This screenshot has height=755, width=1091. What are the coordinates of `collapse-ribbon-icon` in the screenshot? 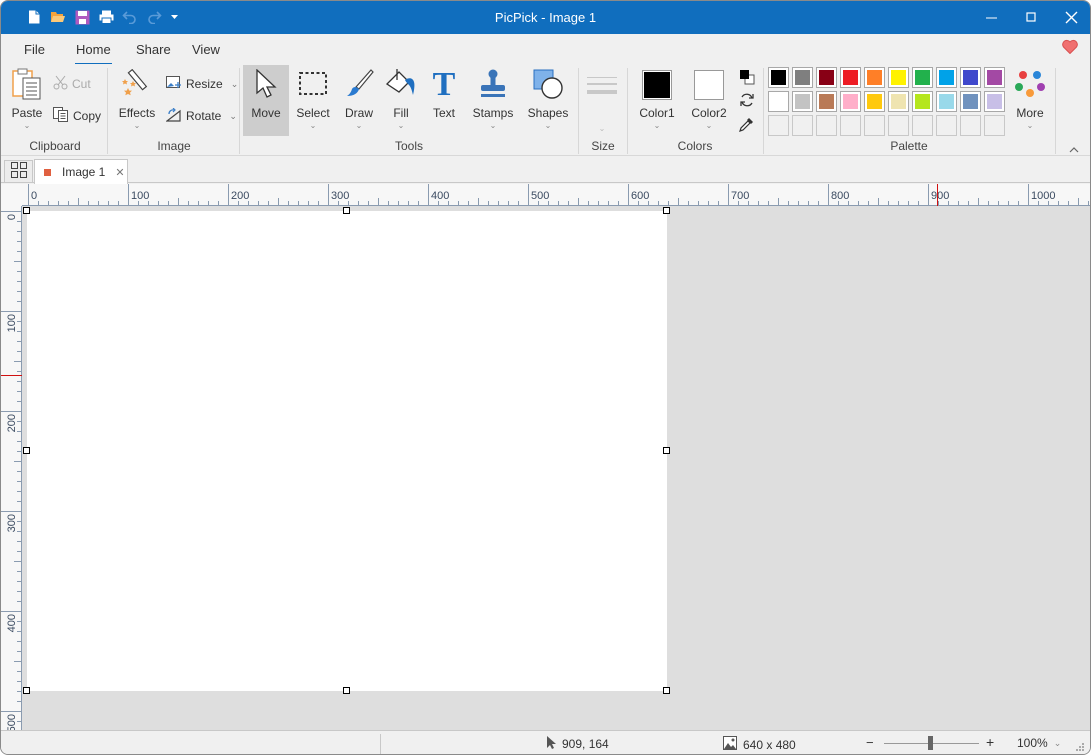 It's located at (1074, 149).